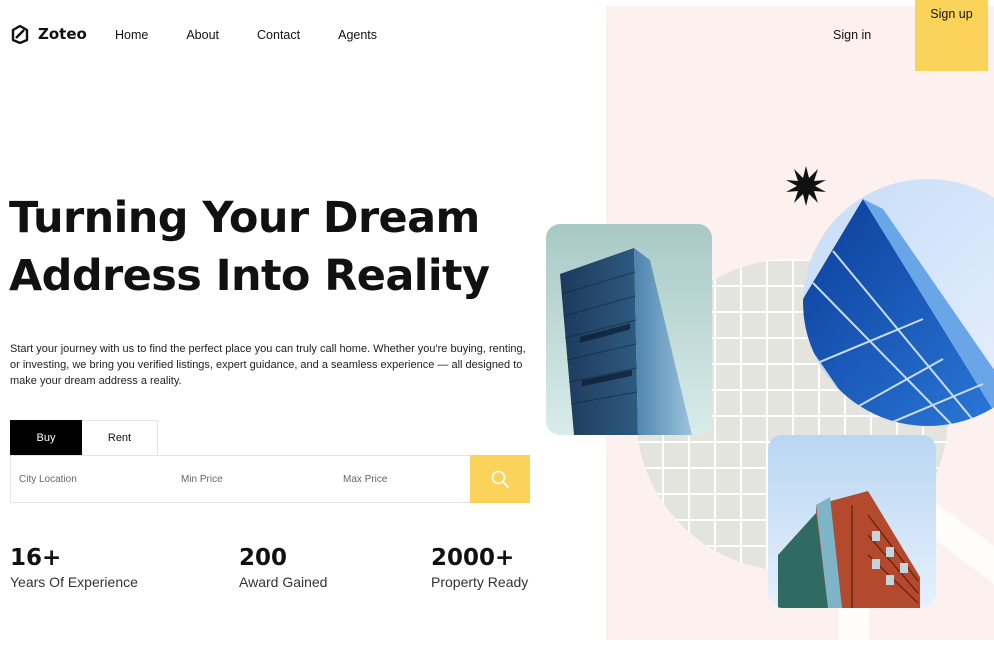 This screenshot has width=994, height=660. Describe the element at coordinates (806, 186) in the screenshot. I see `starburst-icon` at that location.